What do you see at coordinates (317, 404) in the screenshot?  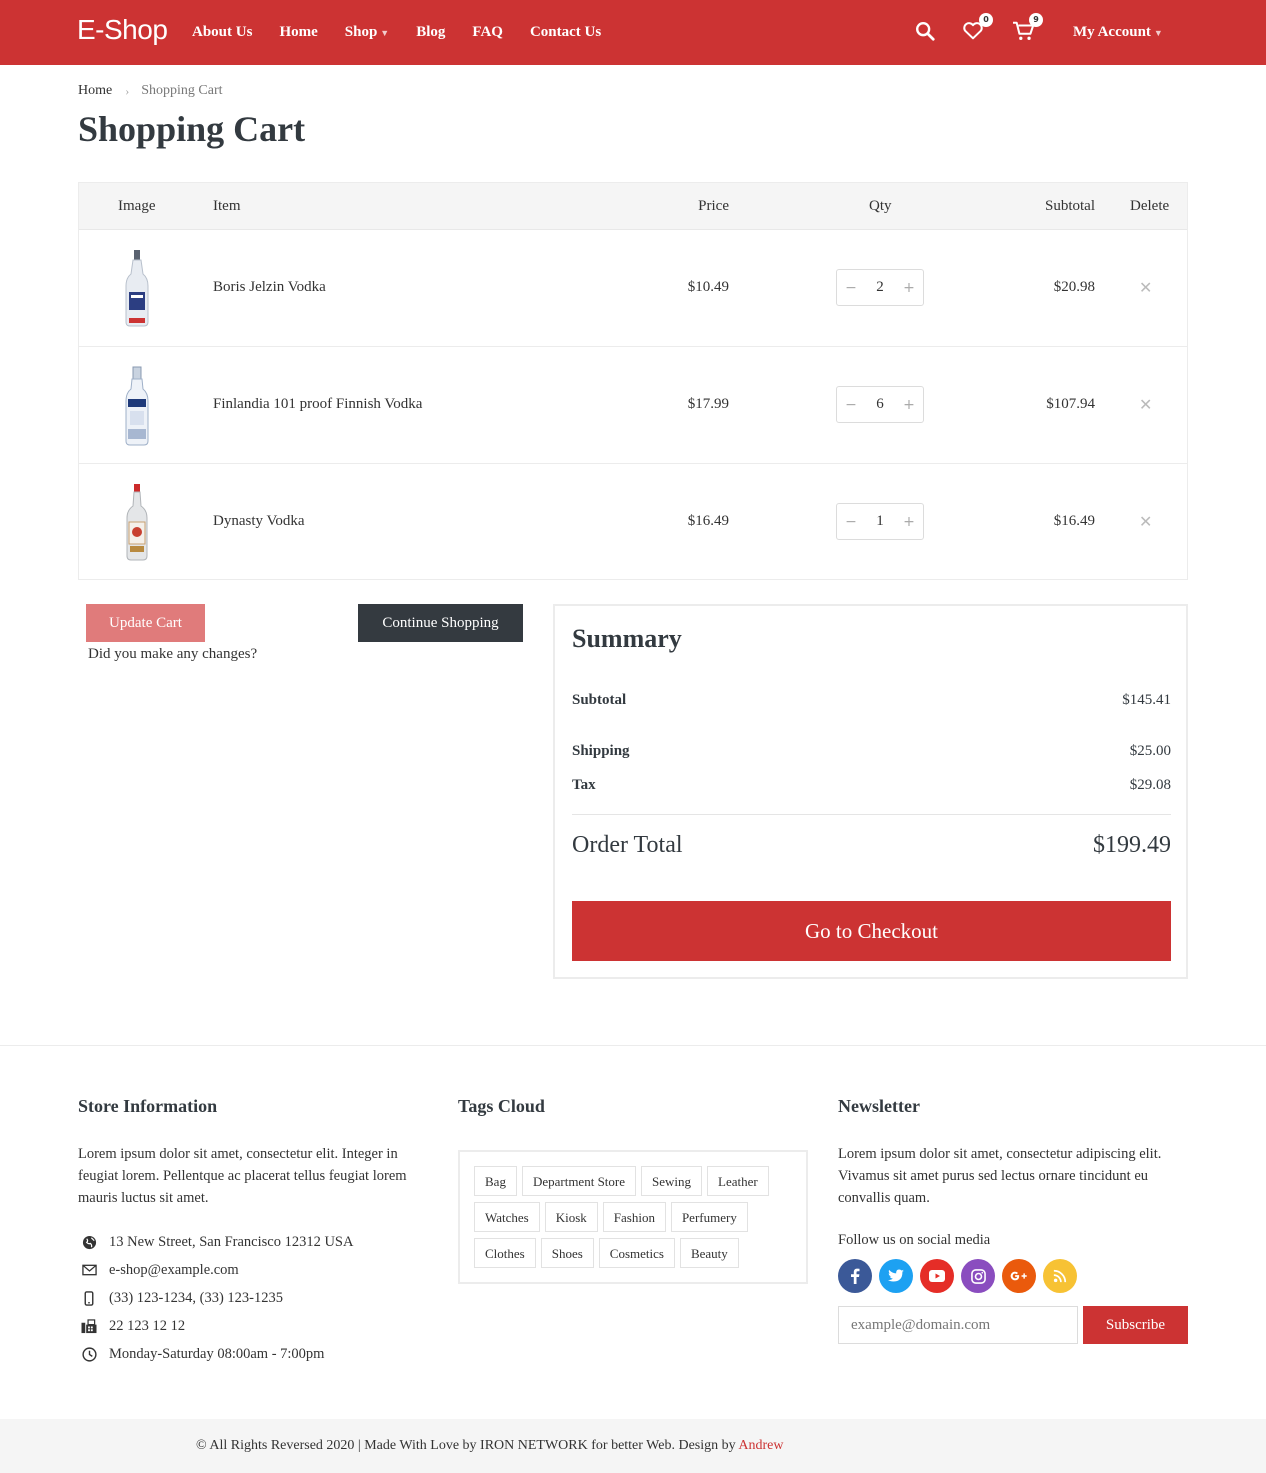 I see `product-name: Finlandia 101 proof Finnish Vodka` at bounding box center [317, 404].